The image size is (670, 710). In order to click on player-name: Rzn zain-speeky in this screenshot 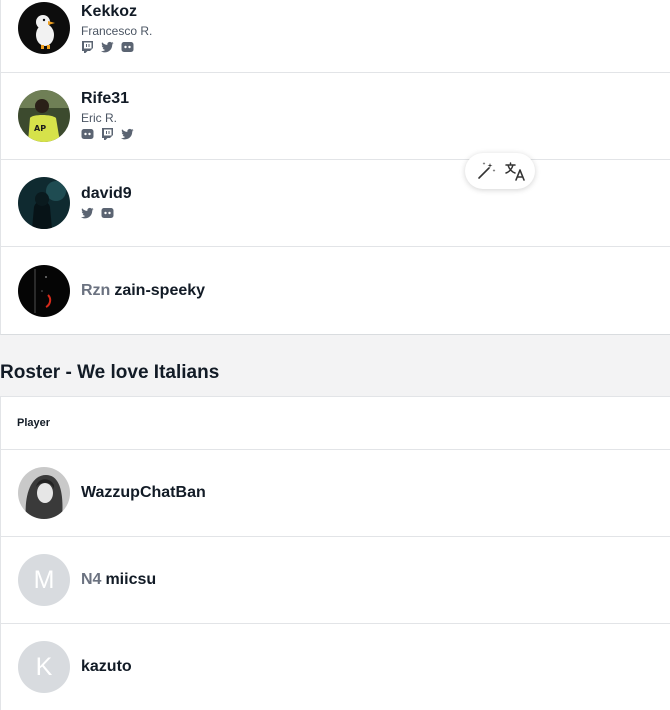, I will do `click(143, 291)`.